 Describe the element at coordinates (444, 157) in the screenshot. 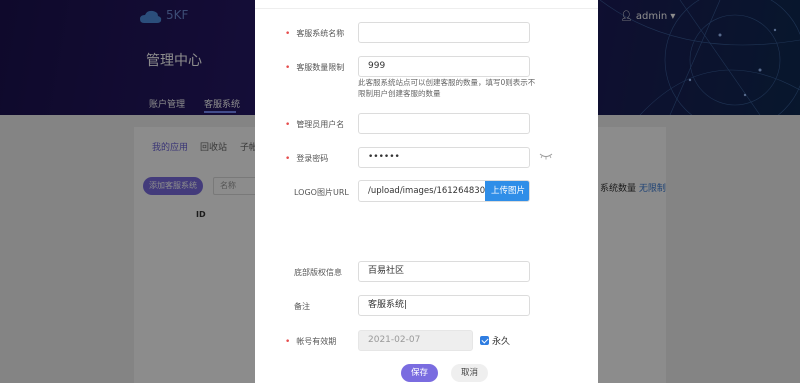

I see `password-input: ••••••` at that location.